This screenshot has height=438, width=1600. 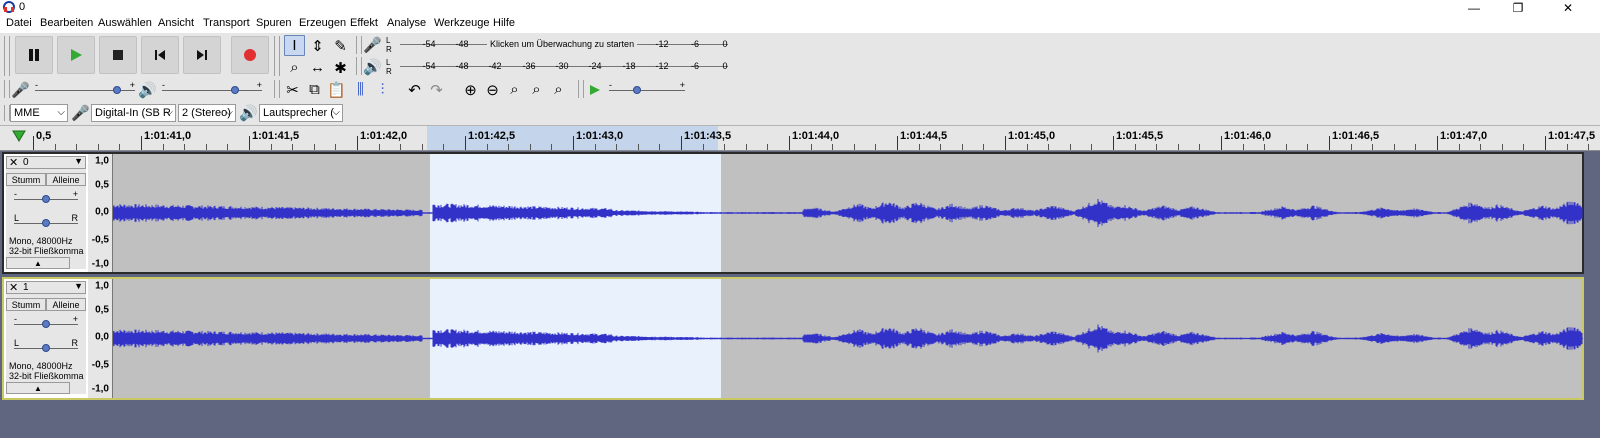 I want to click on record-volume-knob, so click(x=117, y=90).